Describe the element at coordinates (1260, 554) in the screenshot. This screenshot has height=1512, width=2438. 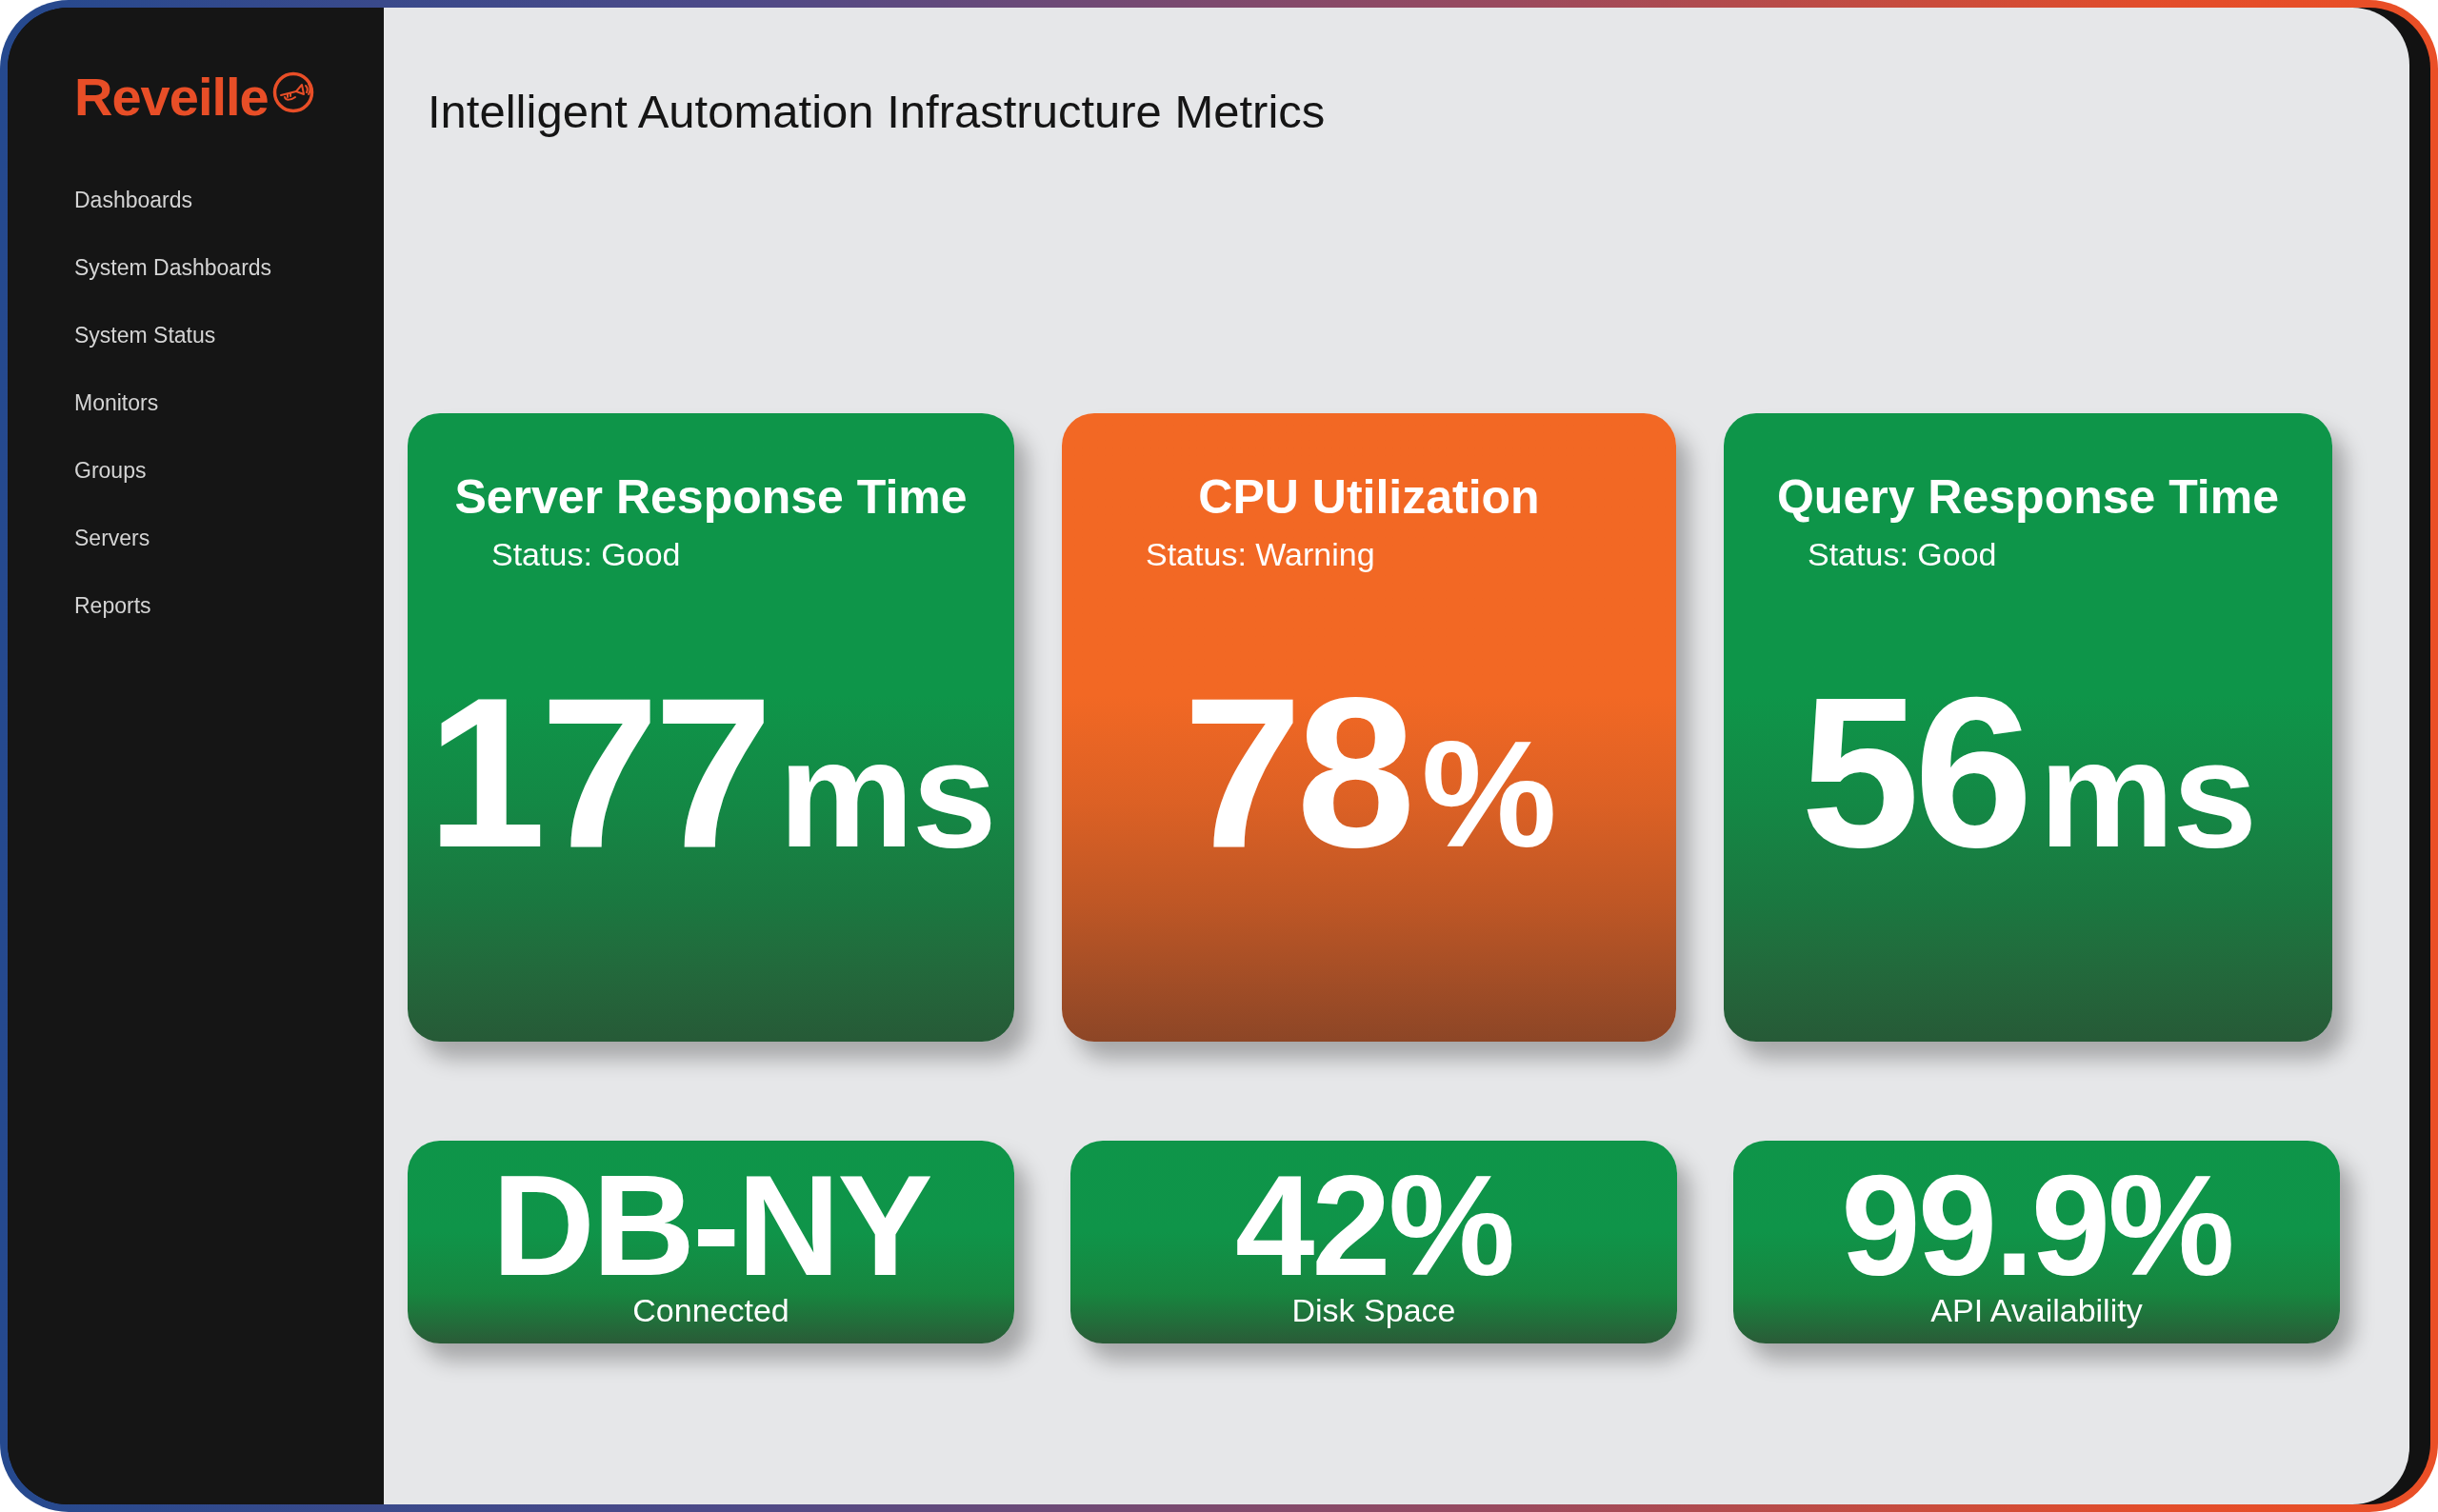
I see `status-text: Status: Warning` at that location.